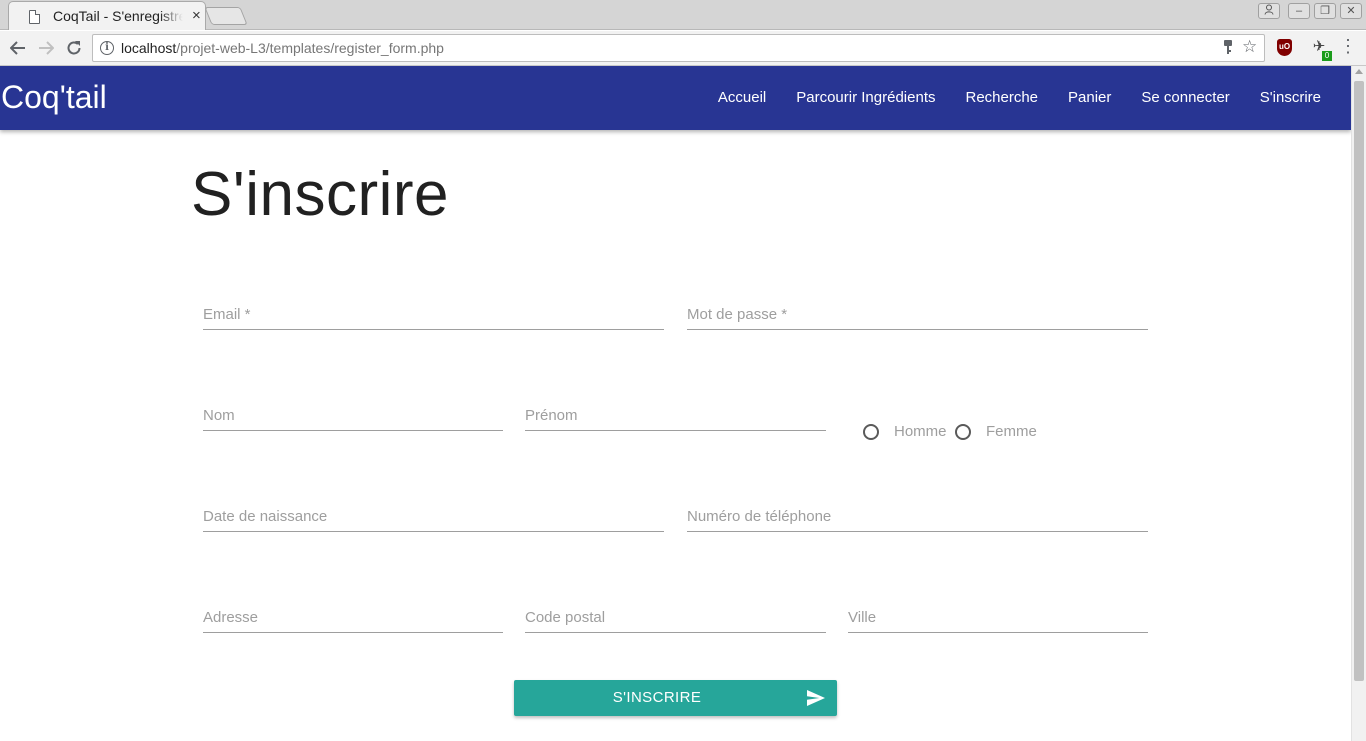  I want to click on nom-field, so click(353, 416).